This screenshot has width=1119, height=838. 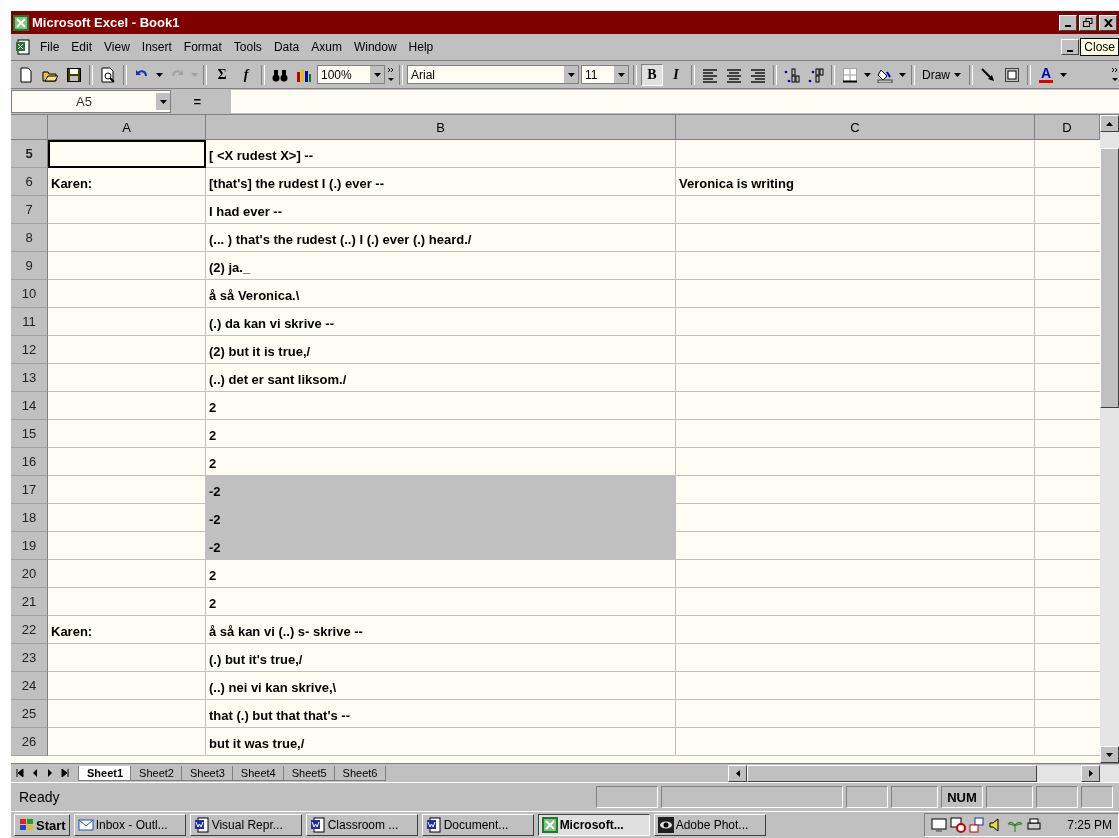 I want to click on table-cell: (2) but it is true,/, so click(x=441, y=350).